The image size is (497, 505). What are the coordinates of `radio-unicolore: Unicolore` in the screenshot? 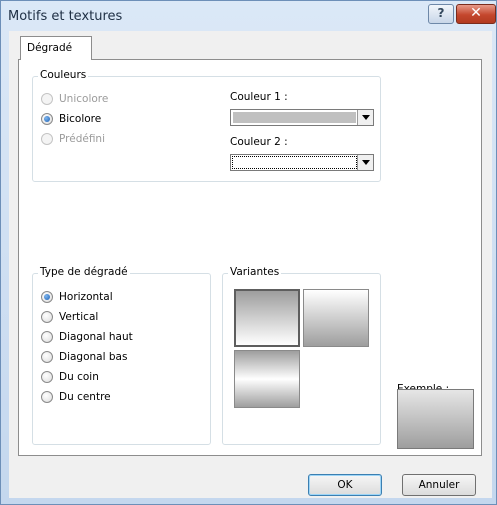 It's located at (74, 99).